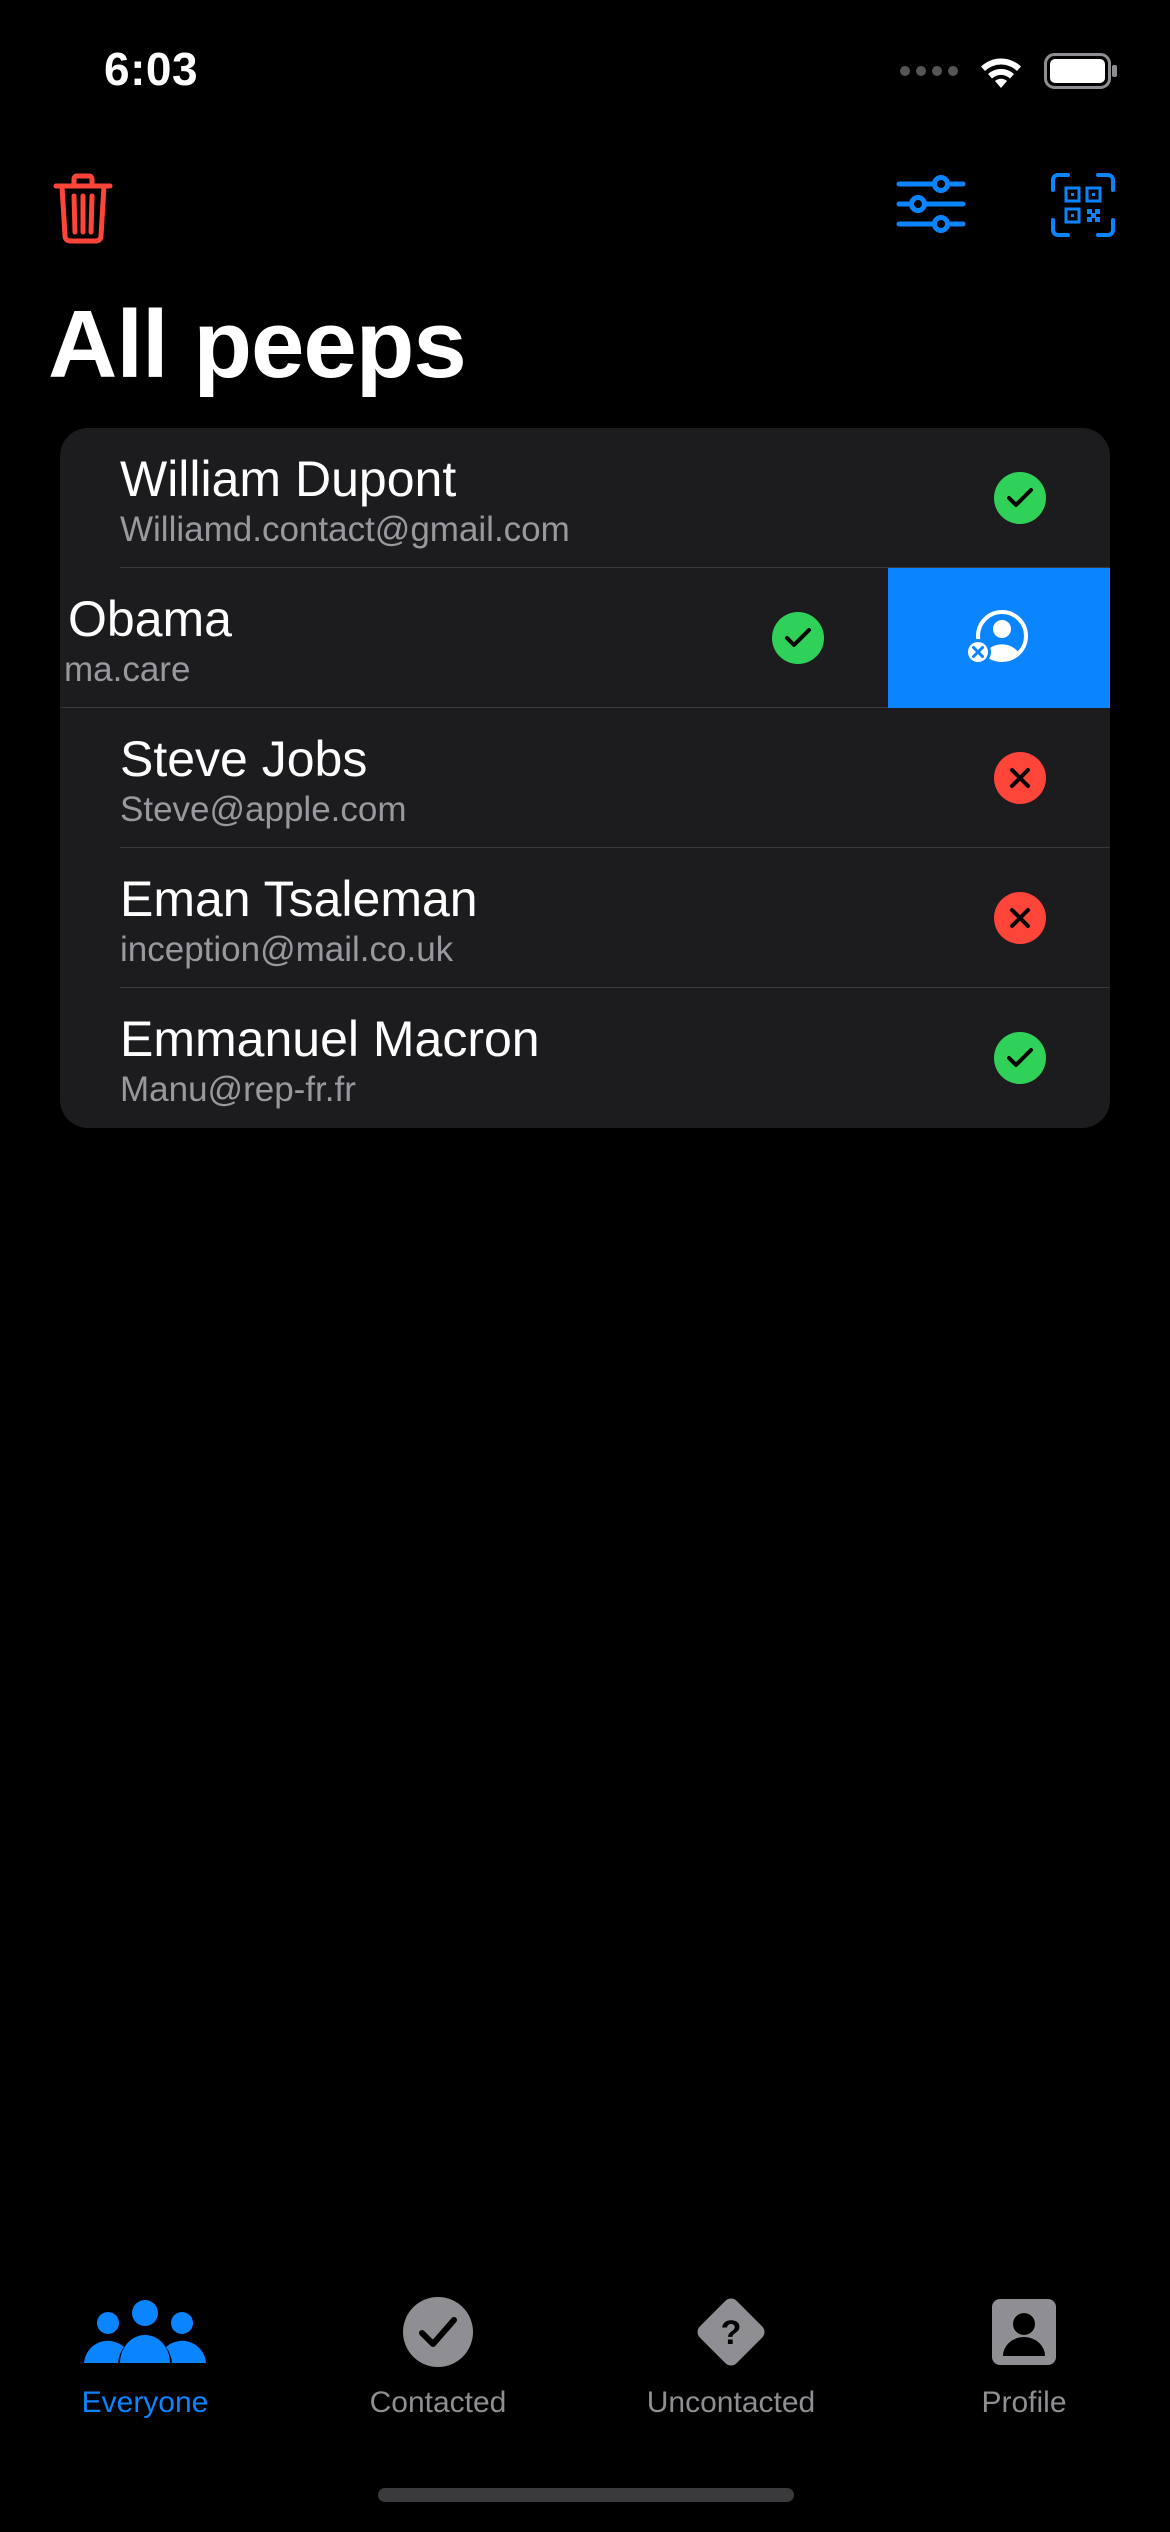 This screenshot has width=1170, height=2532. Describe the element at coordinates (145, 2332) in the screenshot. I see `people-group-icon` at that location.